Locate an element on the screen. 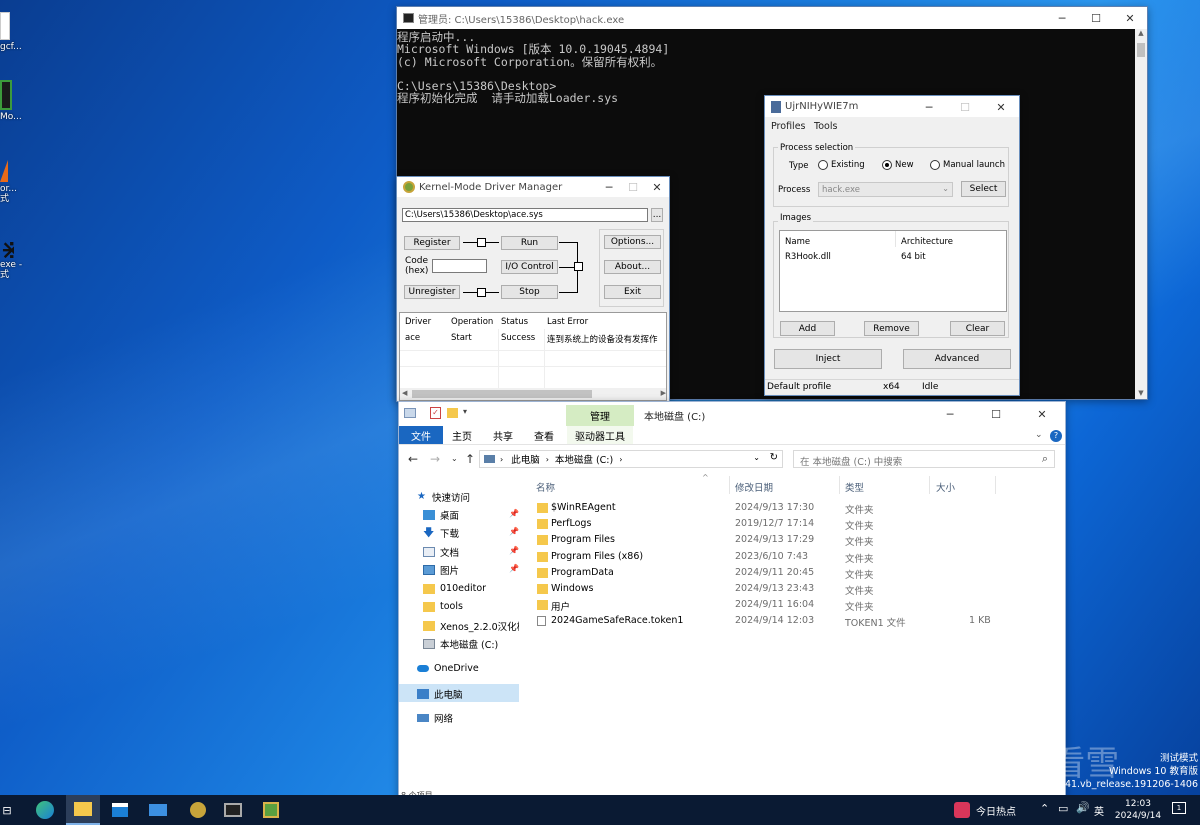 This screenshot has width=1200, height=825. driver-path-input: C:\Users\15386\Desktop\ace.sys is located at coordinates (525, 215).